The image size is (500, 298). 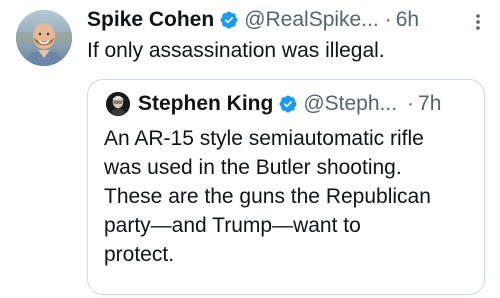 I want to click on quoted-text-line: An AR-15 style semiautomatic rifle, so click(x=264, y=138).